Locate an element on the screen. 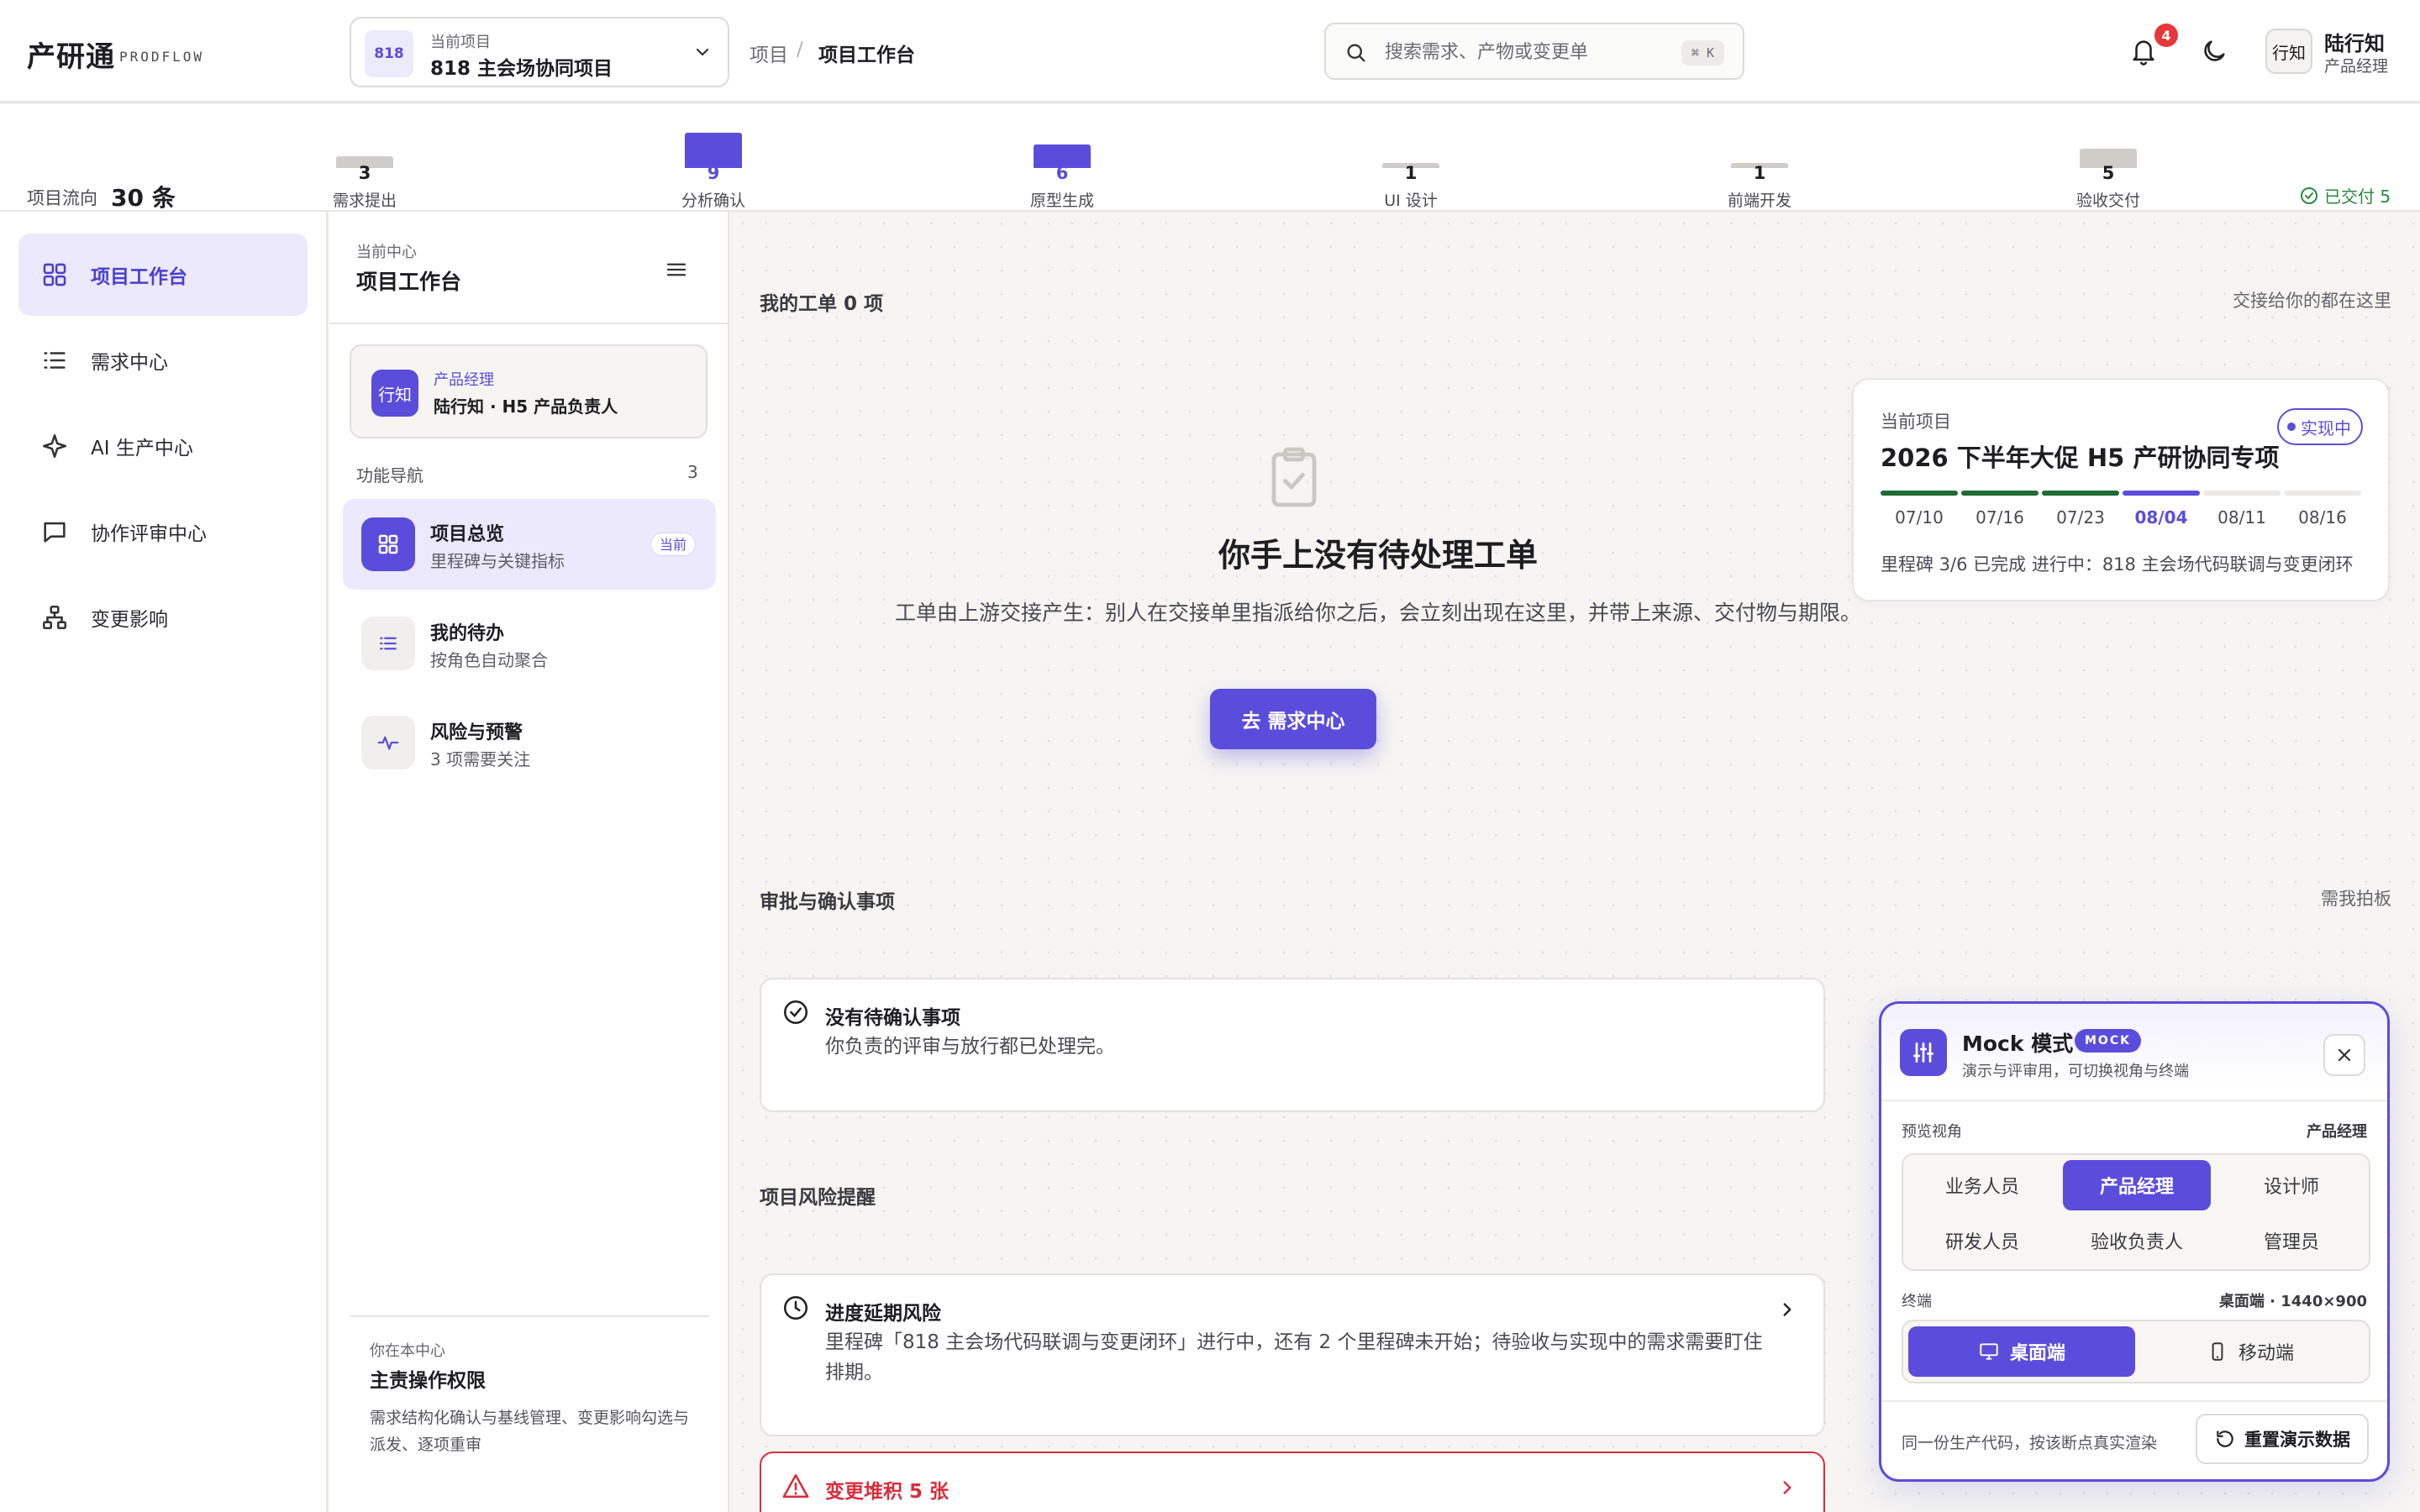 Image resolution: width=2420 pixels, height=1512 pixels. sidebar-item-ai-production: AI 生产中心 is located at coordinates (163, 446).